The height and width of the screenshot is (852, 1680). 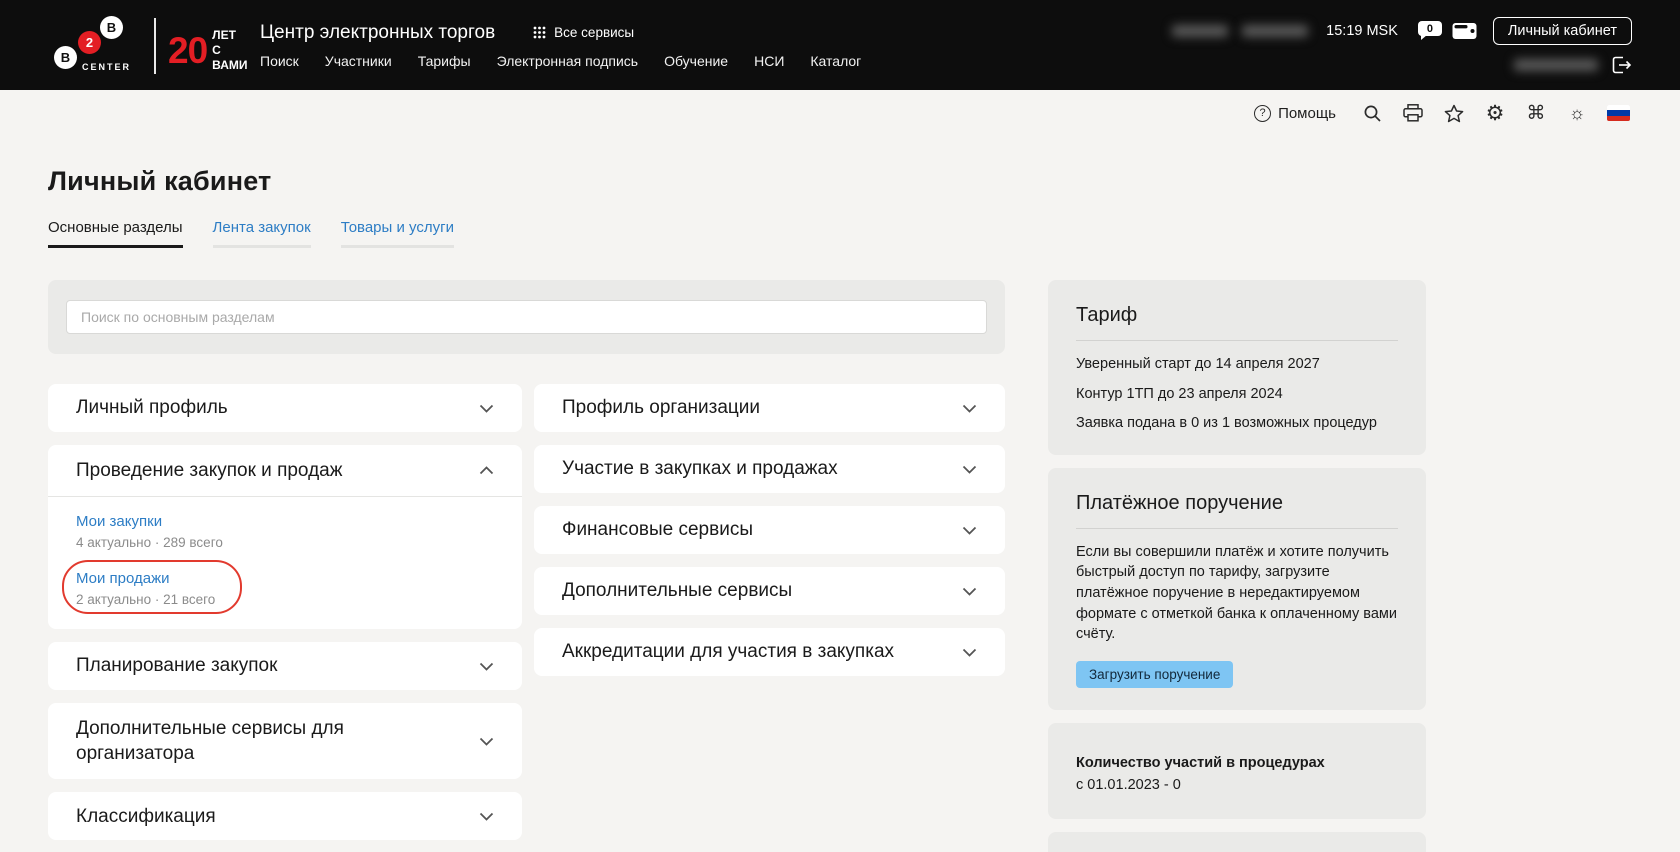 I want to click on section-title: Участие в закупках и продажах, so click(x=700, y=469).